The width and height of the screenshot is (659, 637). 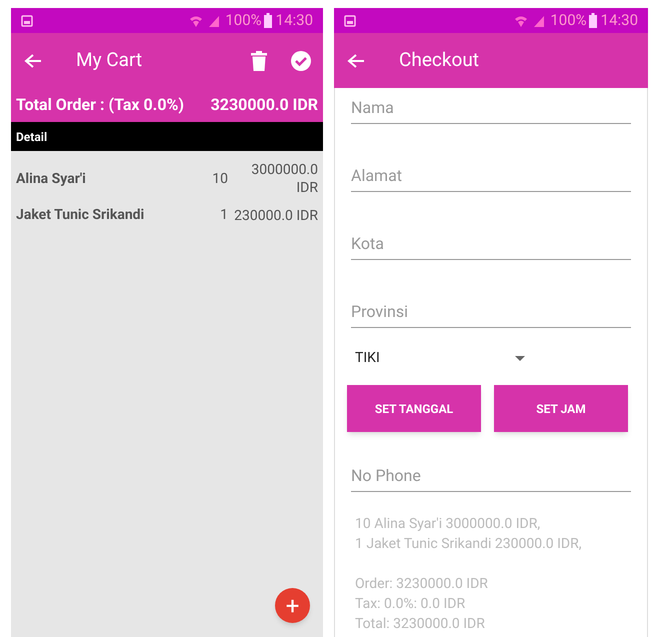 What do you see at coordinates (51, 179) in the screenshot?
I see `item-name: Alina Syar'i` at bounding box center [51, 179].